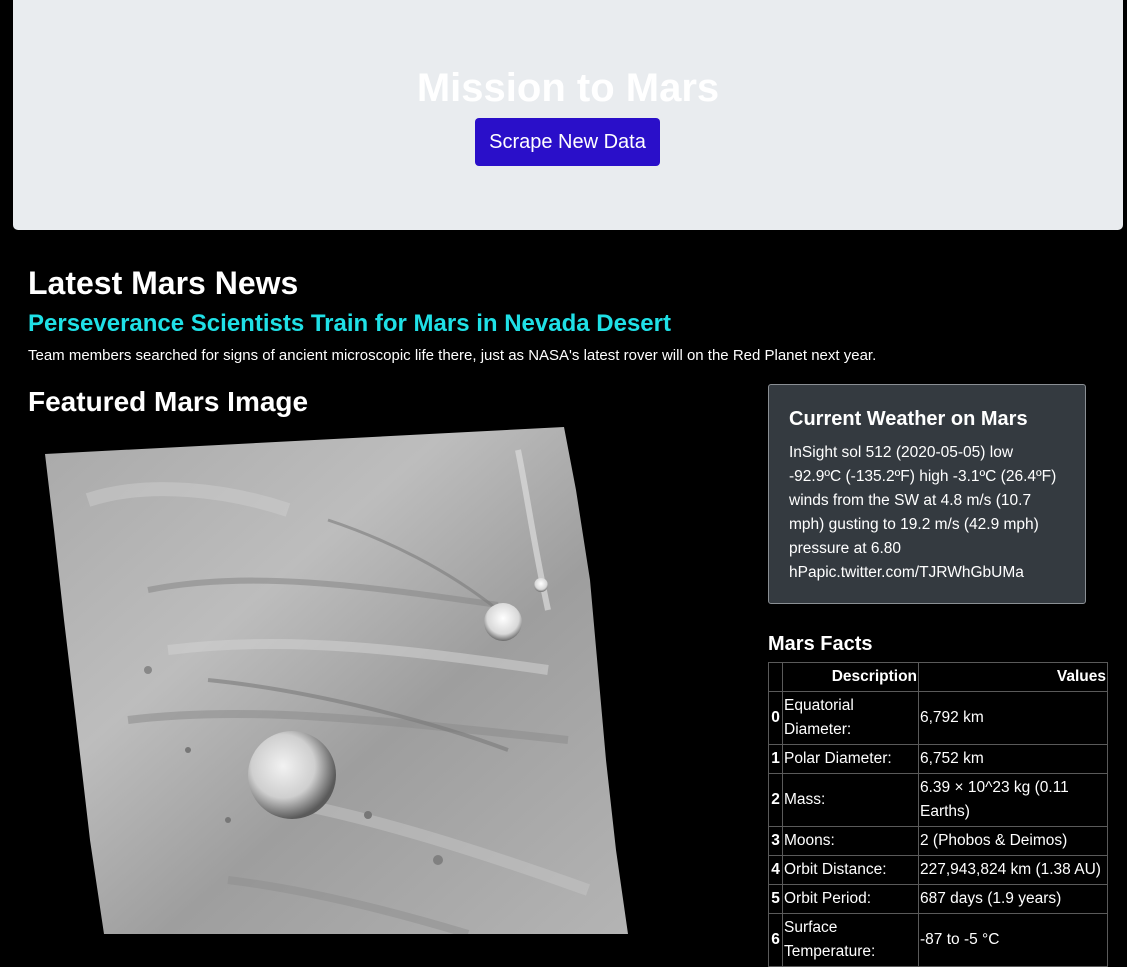 The height and width of the screenshot is (967, 1127). Describe the element at coordinates (850, 800) in the screenshot. I see `row-description: Mass:` at that location.